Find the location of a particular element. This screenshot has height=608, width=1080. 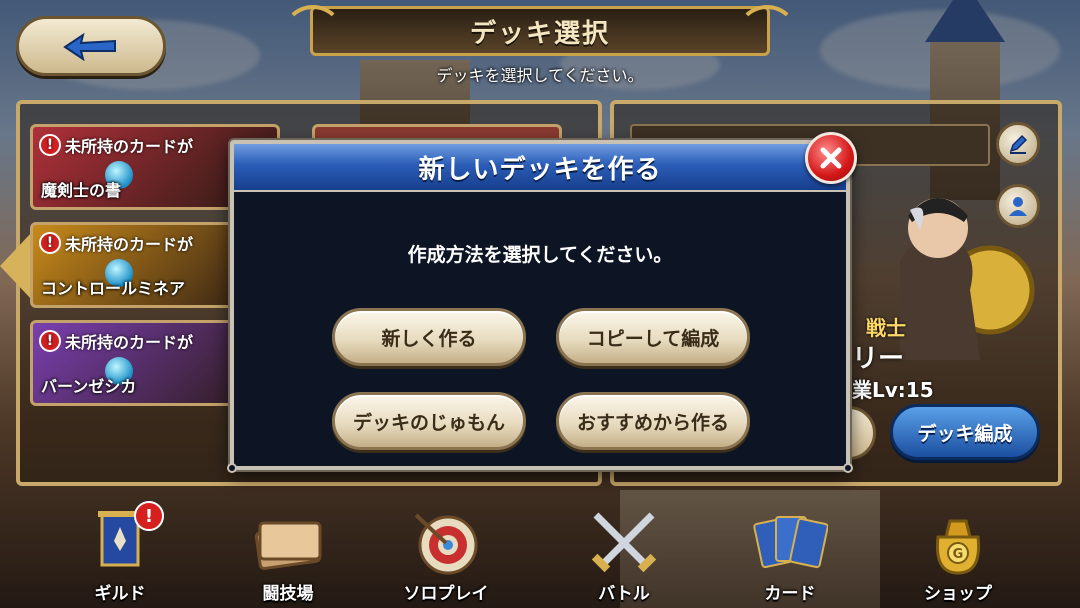

nav-solo-play: ソロプレイ is located at coordinates (446, 551).